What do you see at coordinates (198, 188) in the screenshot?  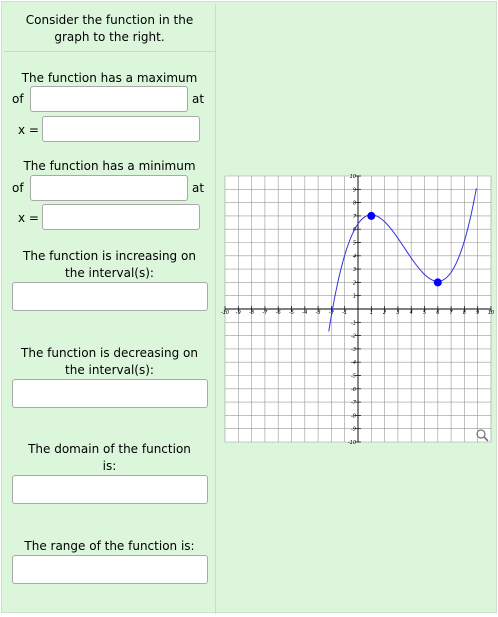 I see `minimum-at-label: at` at bounding box center [198, 188].